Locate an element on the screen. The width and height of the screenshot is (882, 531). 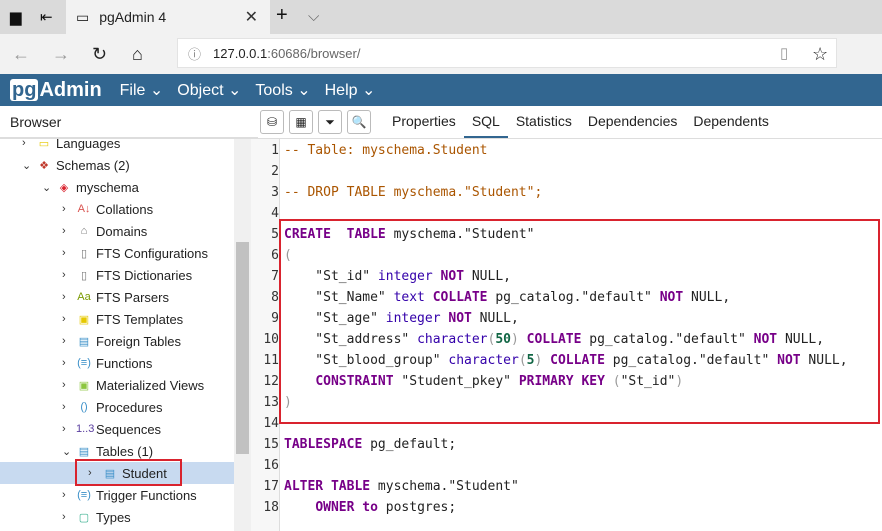
menu-tools: Tools ⌄ is located at coordinates (282, 90).